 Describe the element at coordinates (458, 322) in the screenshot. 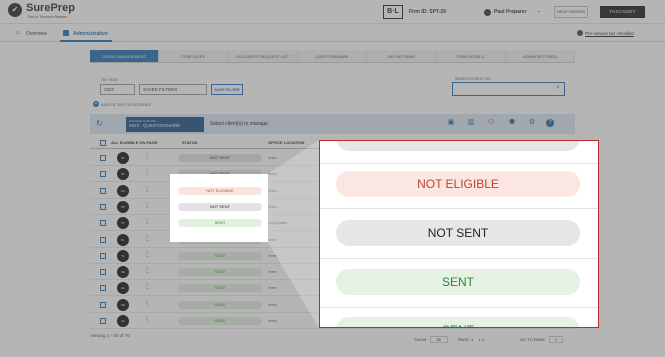

I see `zoom-status-sent-partial: SENT` at that location.